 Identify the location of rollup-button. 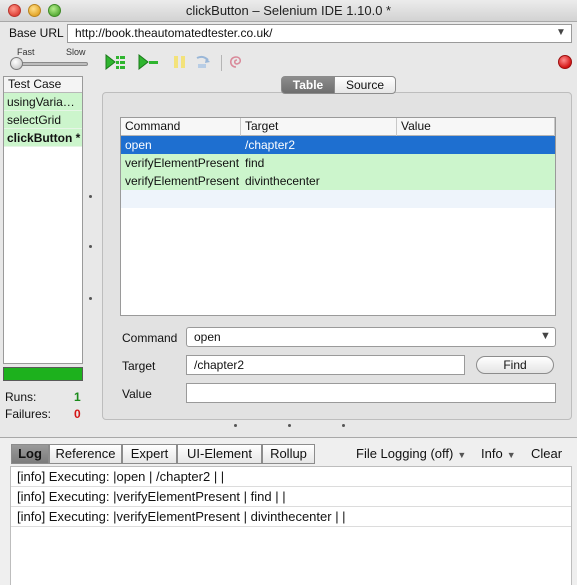
(237, 62).